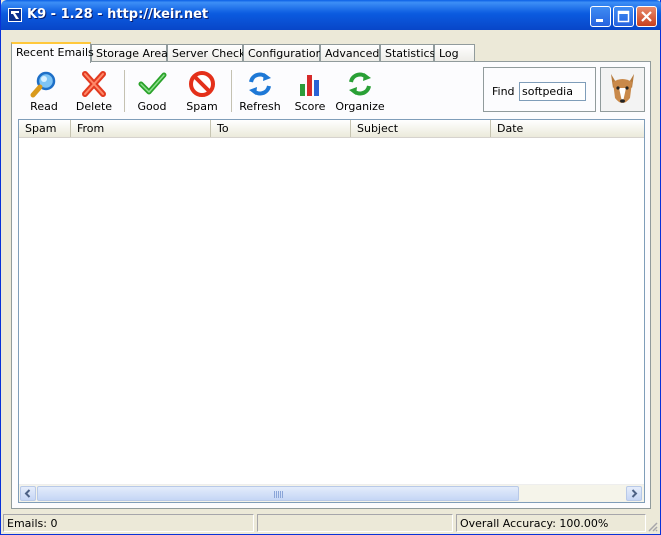 The height and width of the screenshot is (535, 661). Describe the element at coordinates (206, 53) in the screenshot. I see `tab-server-check: Server Check` at that location.